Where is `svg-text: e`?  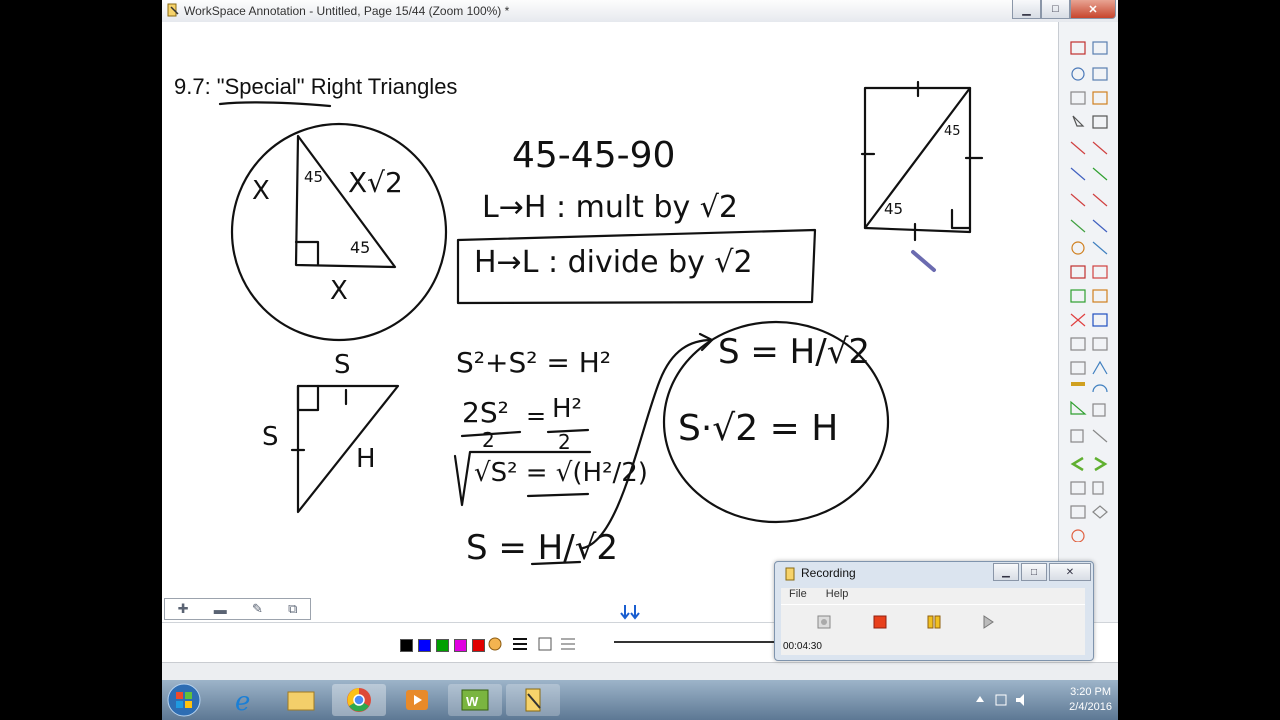 svg-text: e is located at coordinates (242, 701).